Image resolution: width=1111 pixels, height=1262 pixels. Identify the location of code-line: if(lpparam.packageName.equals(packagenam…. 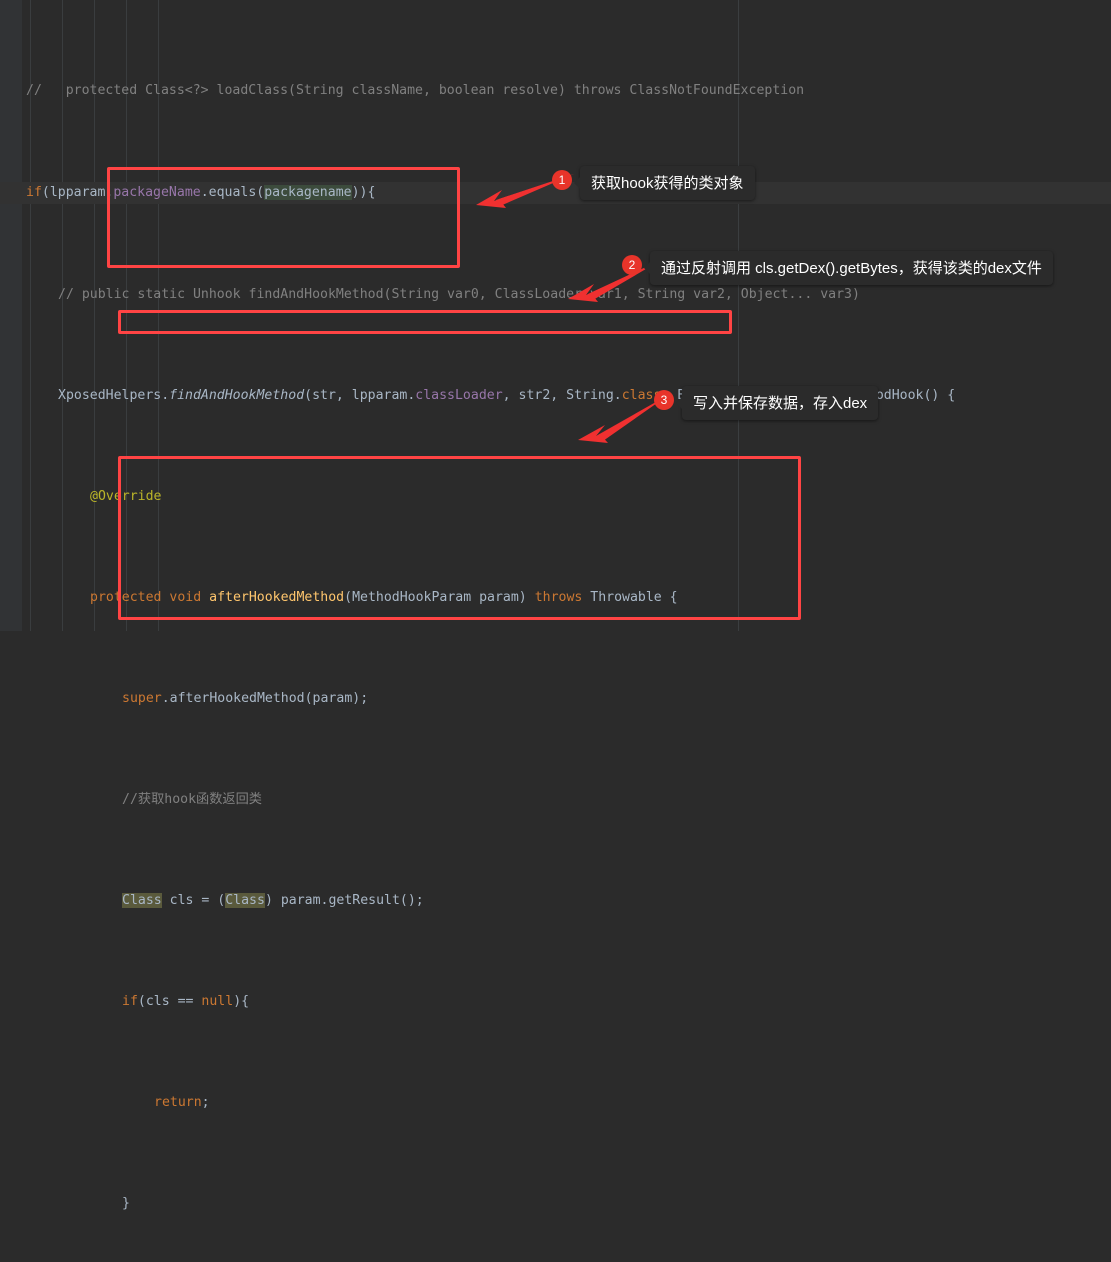
(555, 193).